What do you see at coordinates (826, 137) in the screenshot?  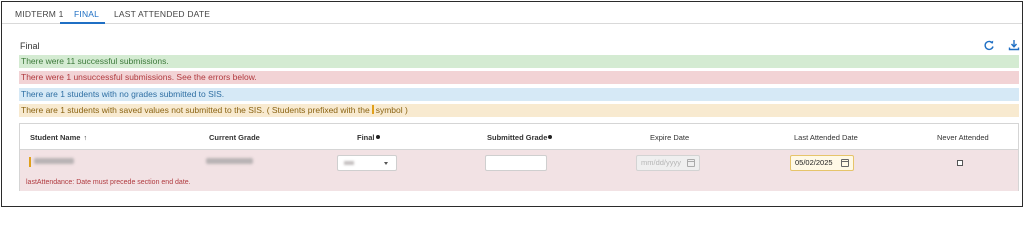 I see `header-last-attended-date: Last Attended Date` at bounding box center [826, 137].